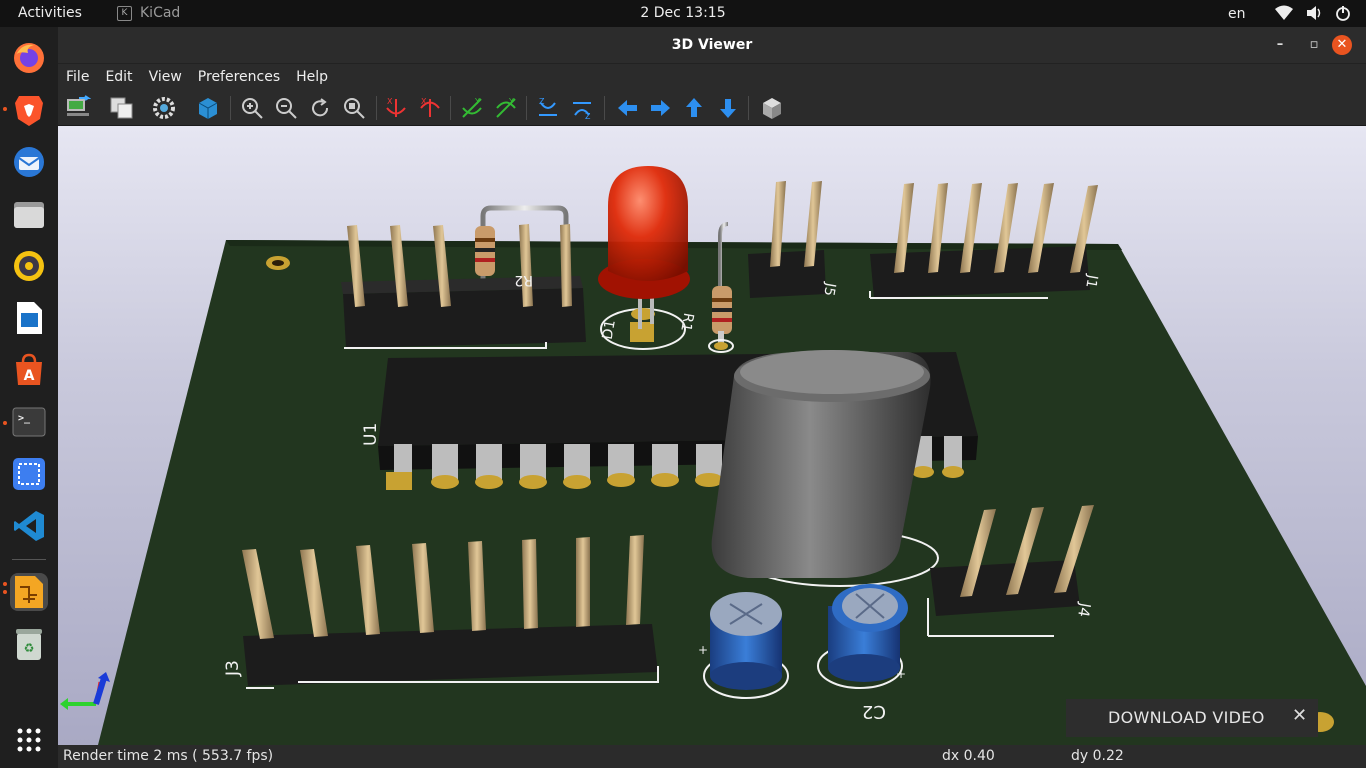 This screenshot has width=1366, height=768. I want to click on active-app-indicator: K KiCad, so click(148, 13).